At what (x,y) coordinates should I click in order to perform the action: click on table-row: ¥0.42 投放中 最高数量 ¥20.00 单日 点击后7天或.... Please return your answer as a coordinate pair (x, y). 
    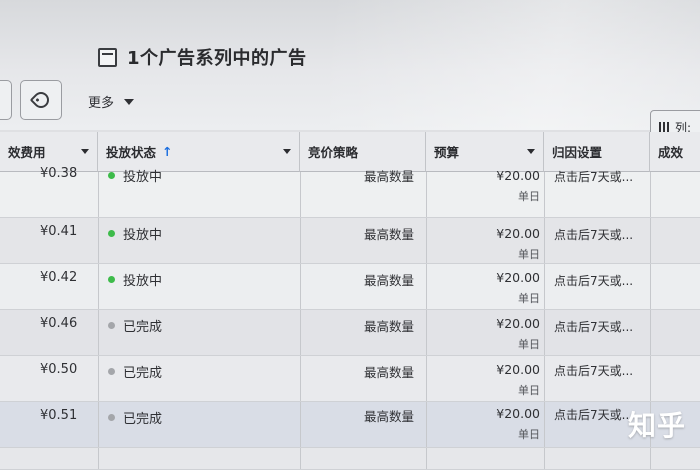
    Looking at the image, I should click on (350, 287).